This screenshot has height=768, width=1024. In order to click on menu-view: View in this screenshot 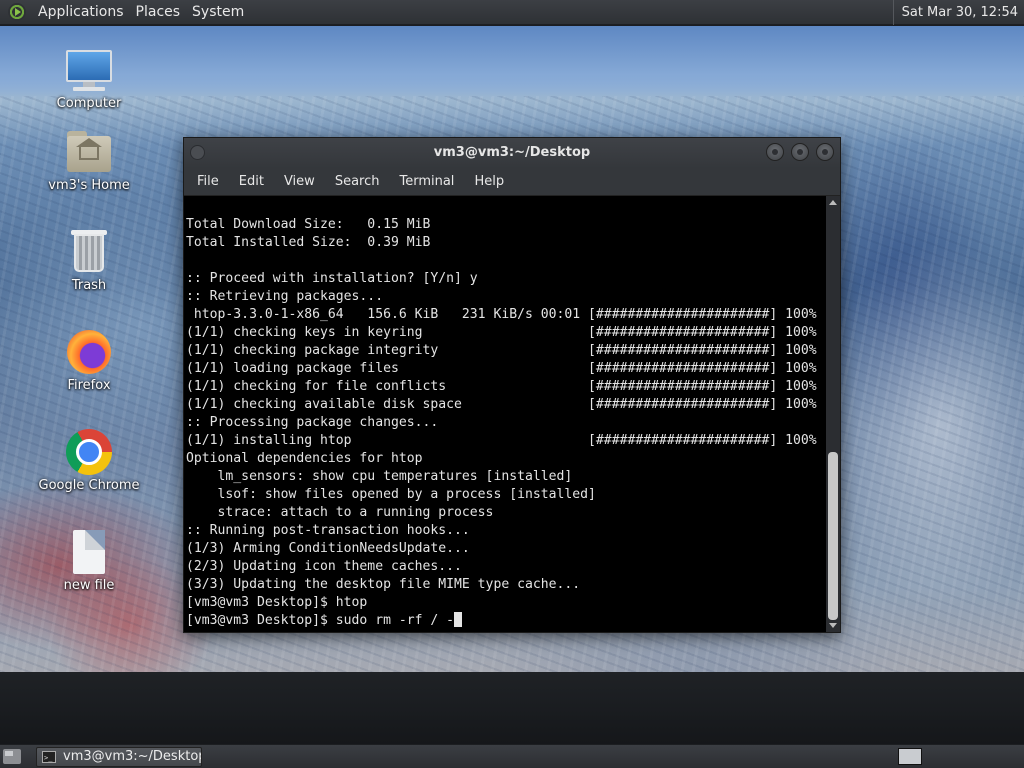, I will do `click(299, 182)`.